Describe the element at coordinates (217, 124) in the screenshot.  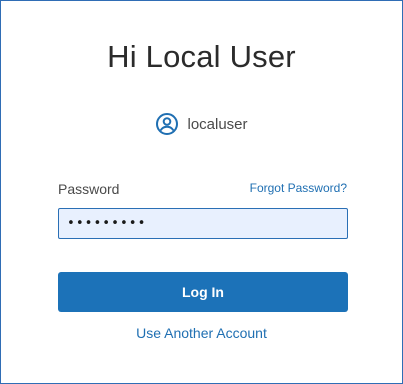
I see `username-label: localuser` at that location.